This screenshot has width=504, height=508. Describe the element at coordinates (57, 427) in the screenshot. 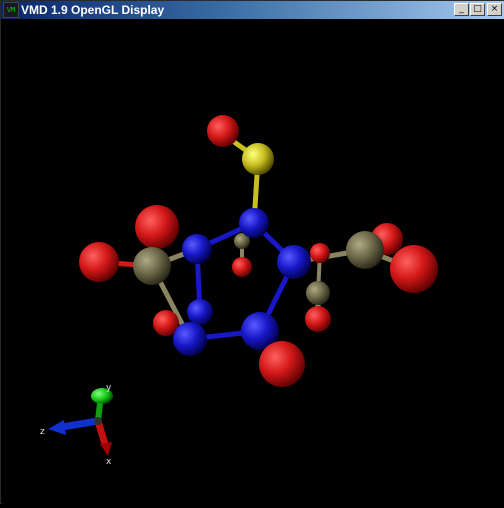

I see `z-axis-arrowhead` at that location.